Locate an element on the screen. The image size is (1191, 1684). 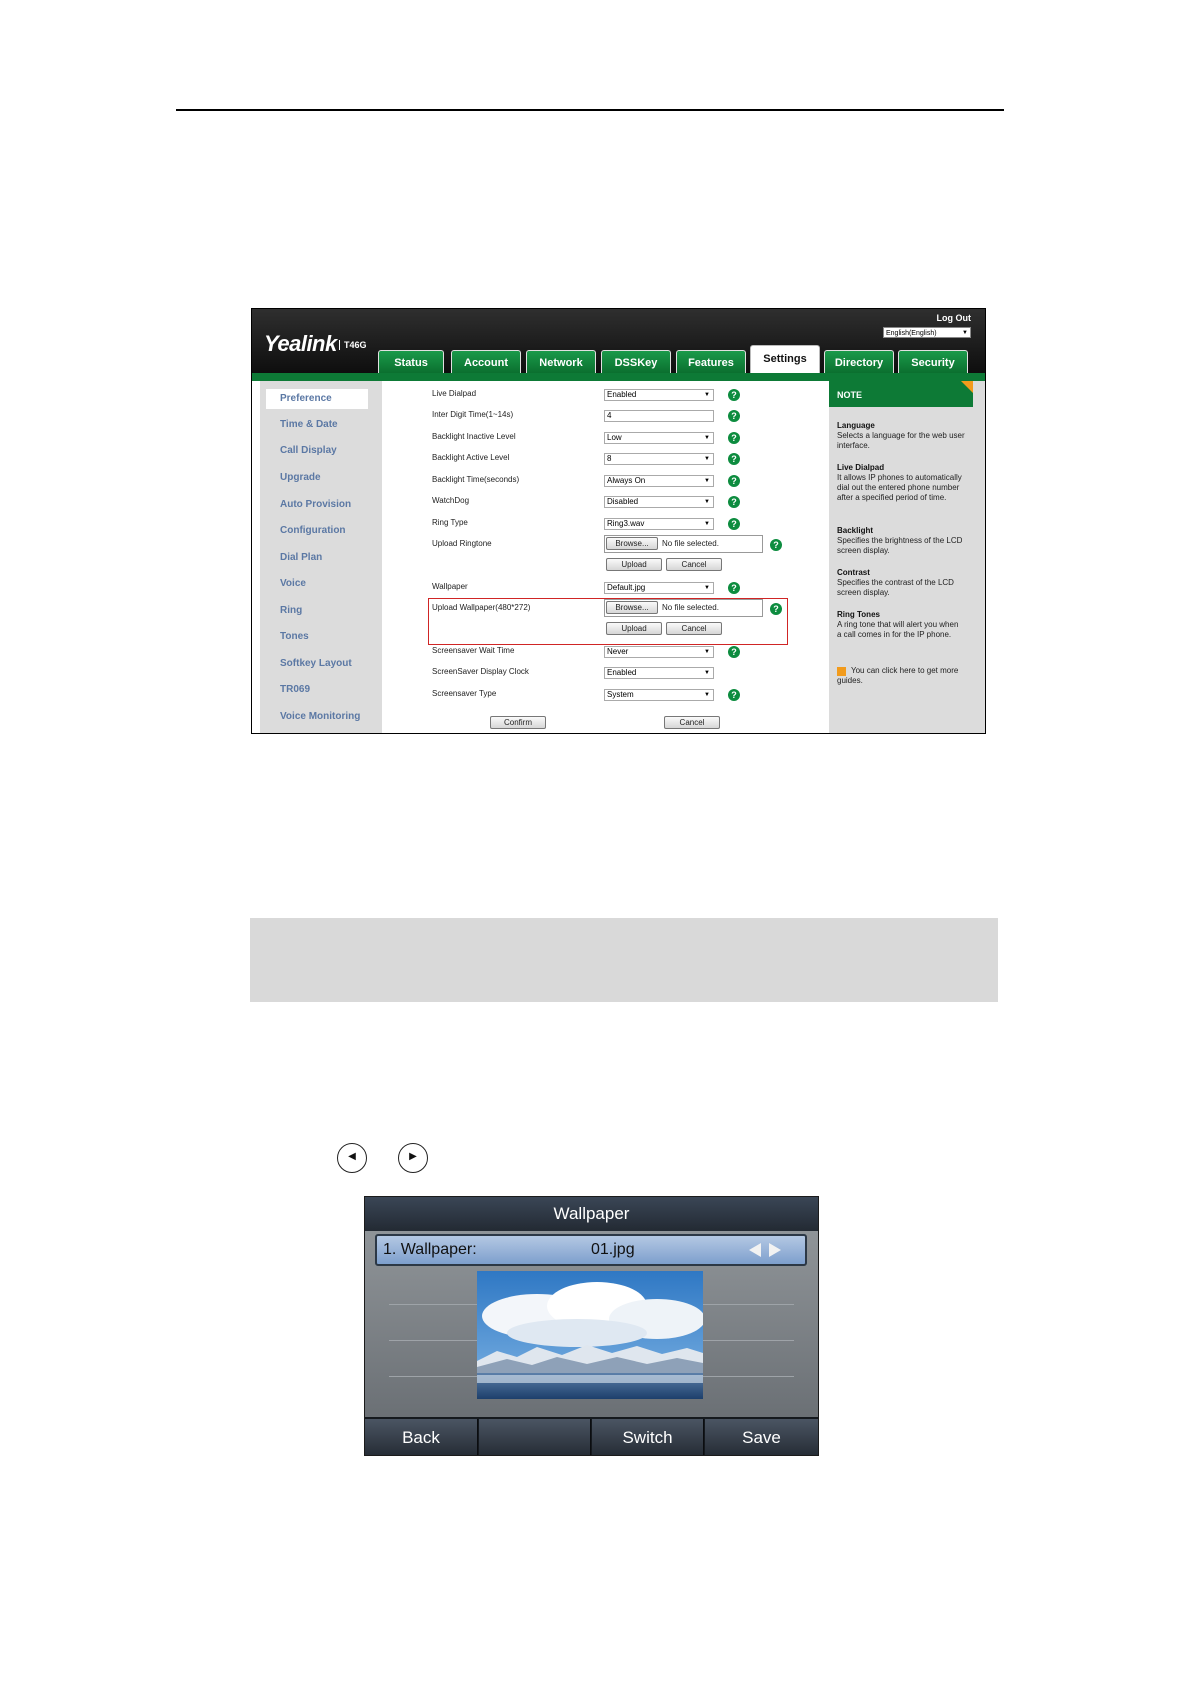
cancel-ringtone-button: Cancel is located at coordinates (694, 564).